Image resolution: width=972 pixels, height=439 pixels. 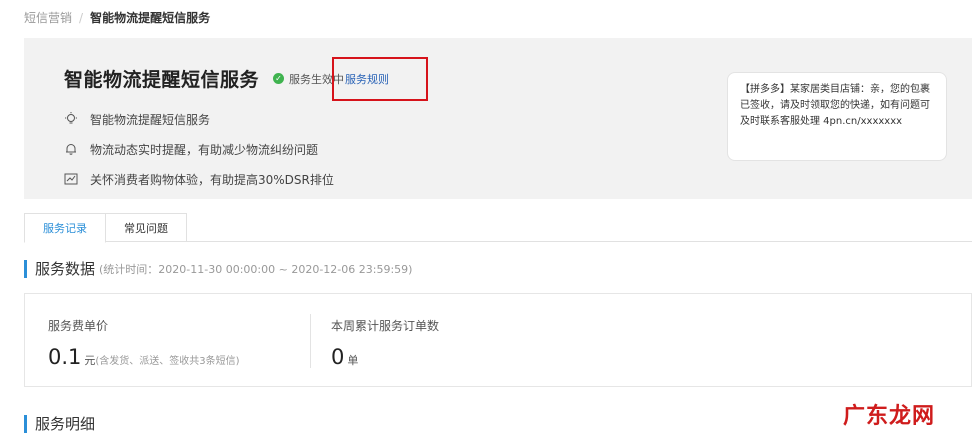 I want to click on section-title: 服务数据, so click(x=65, y=269).